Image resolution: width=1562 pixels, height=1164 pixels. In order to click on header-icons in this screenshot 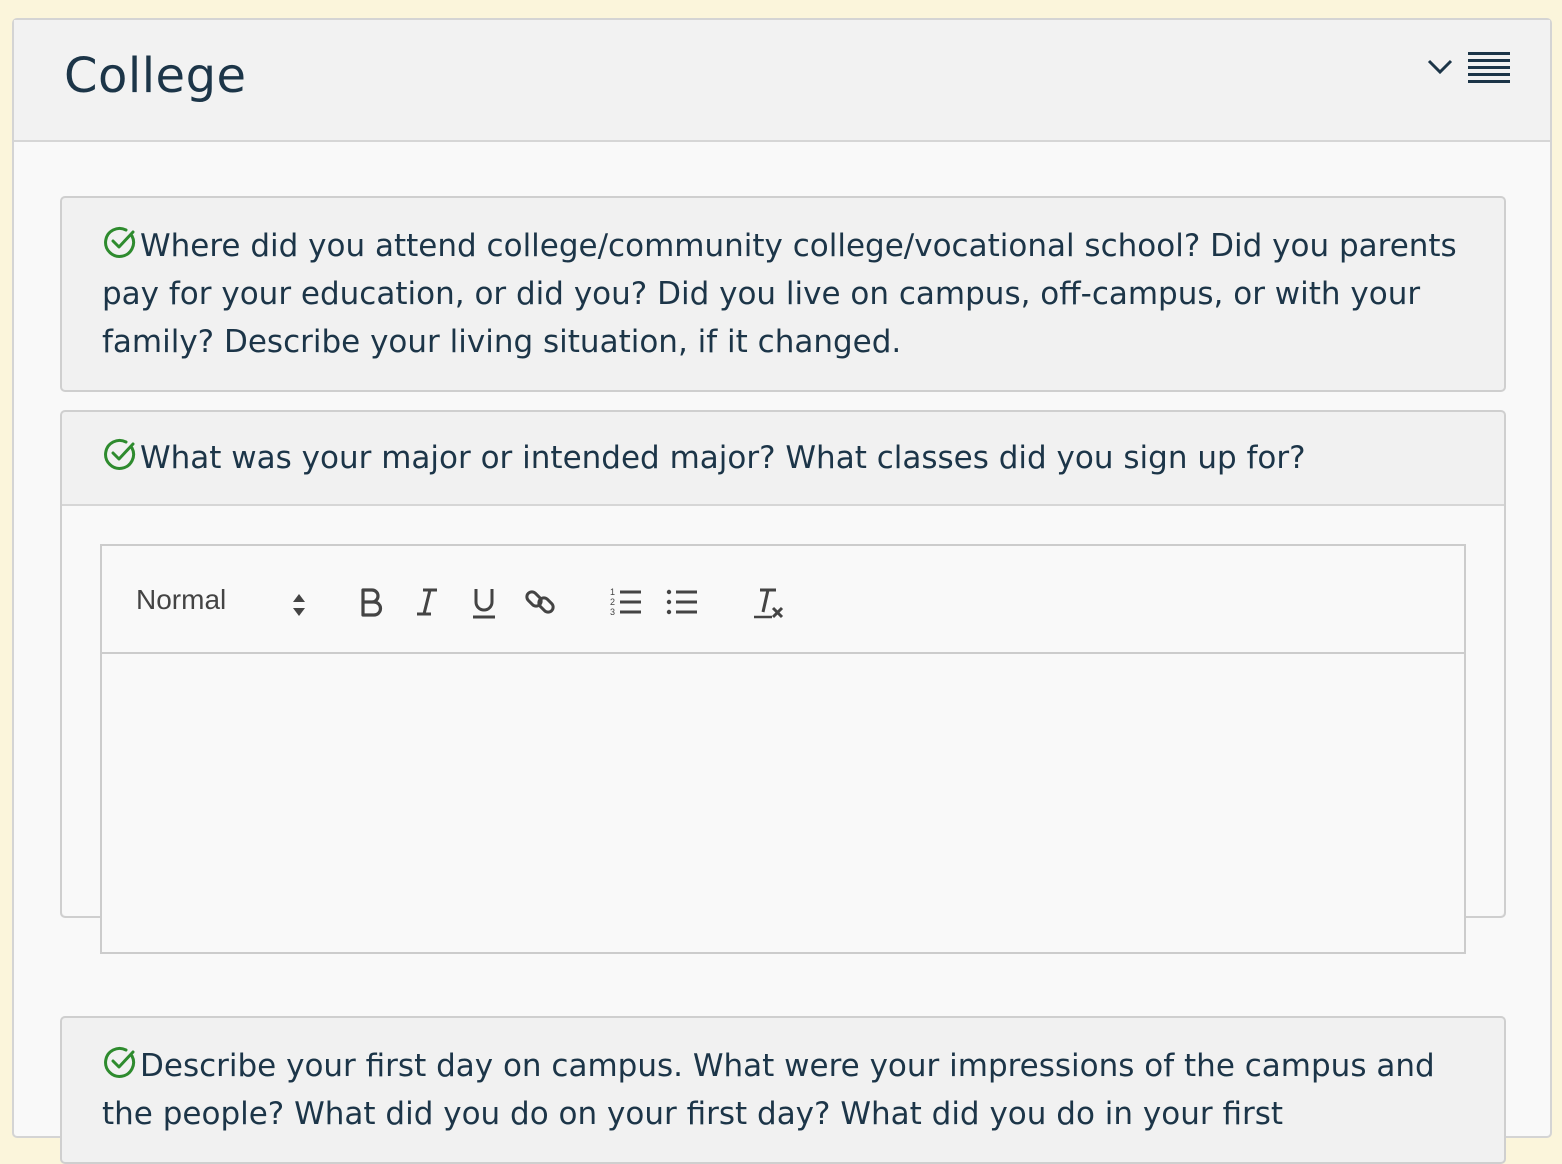, I will do `click(1468, 69)`.